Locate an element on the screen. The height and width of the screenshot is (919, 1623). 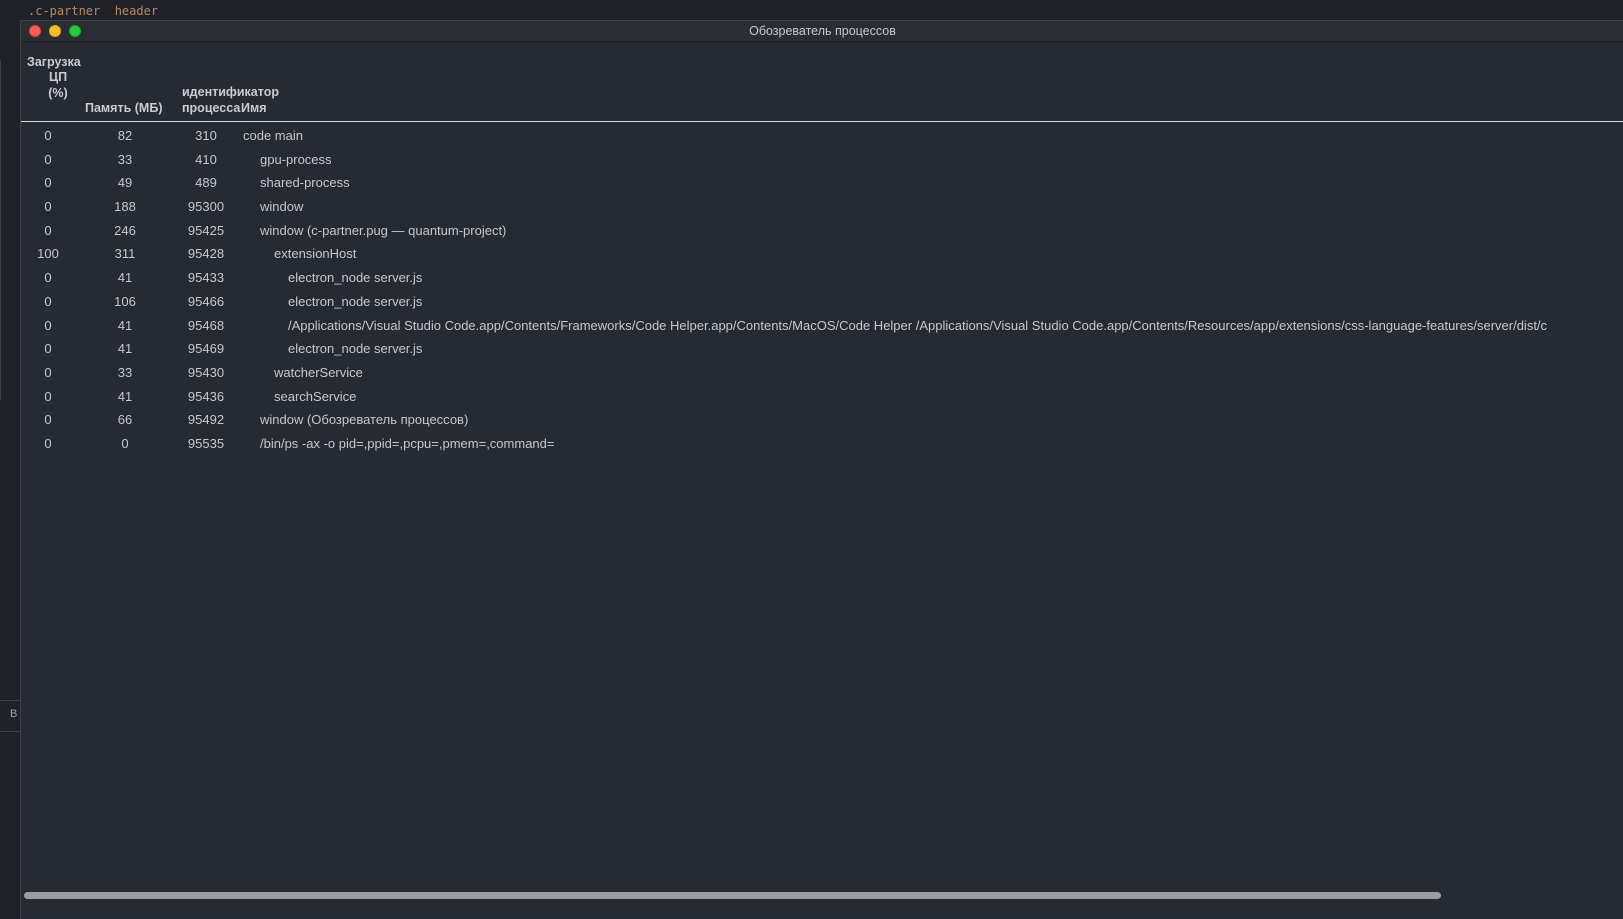
column-header-pid-line2: процесса is located at coordinates (211, 108).